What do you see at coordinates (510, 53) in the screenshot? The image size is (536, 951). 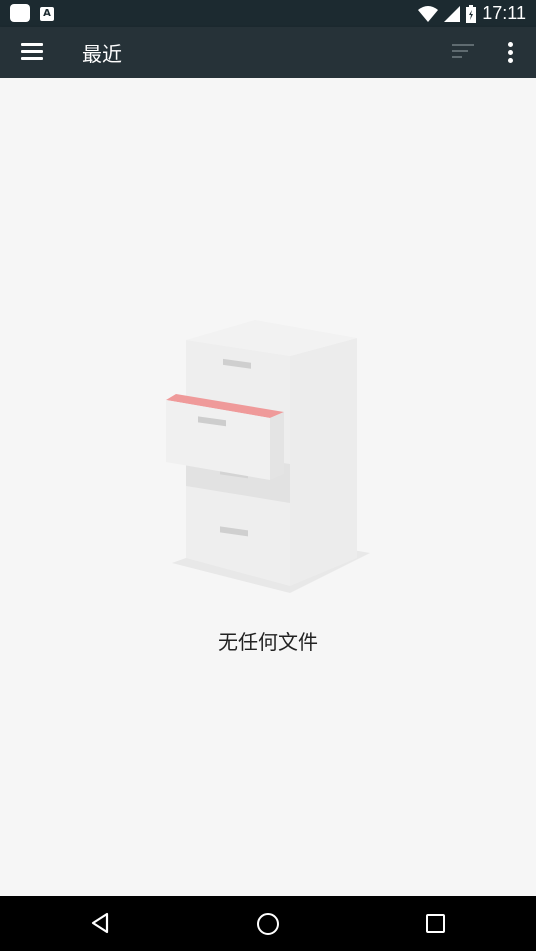 I see `more-vert-icon` at bounding box center [510, 53].